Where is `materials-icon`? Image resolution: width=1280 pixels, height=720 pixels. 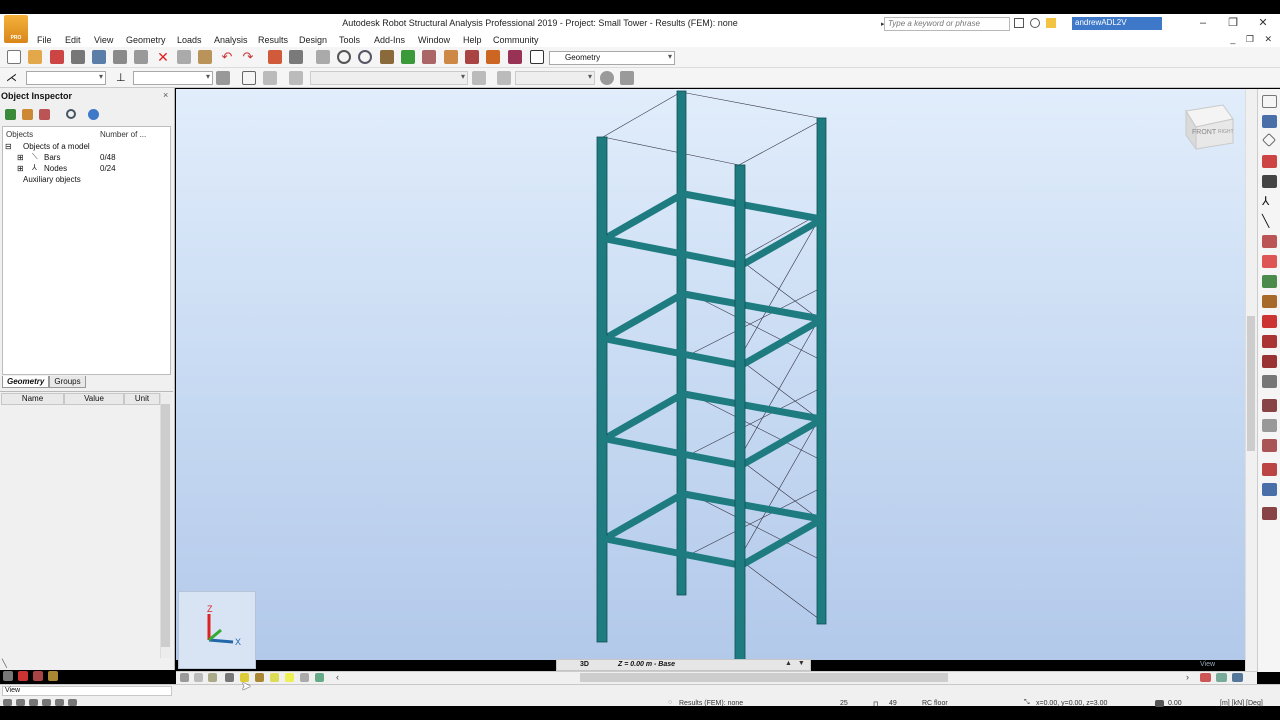 materials-icon is located at coordinates (1269, 341).